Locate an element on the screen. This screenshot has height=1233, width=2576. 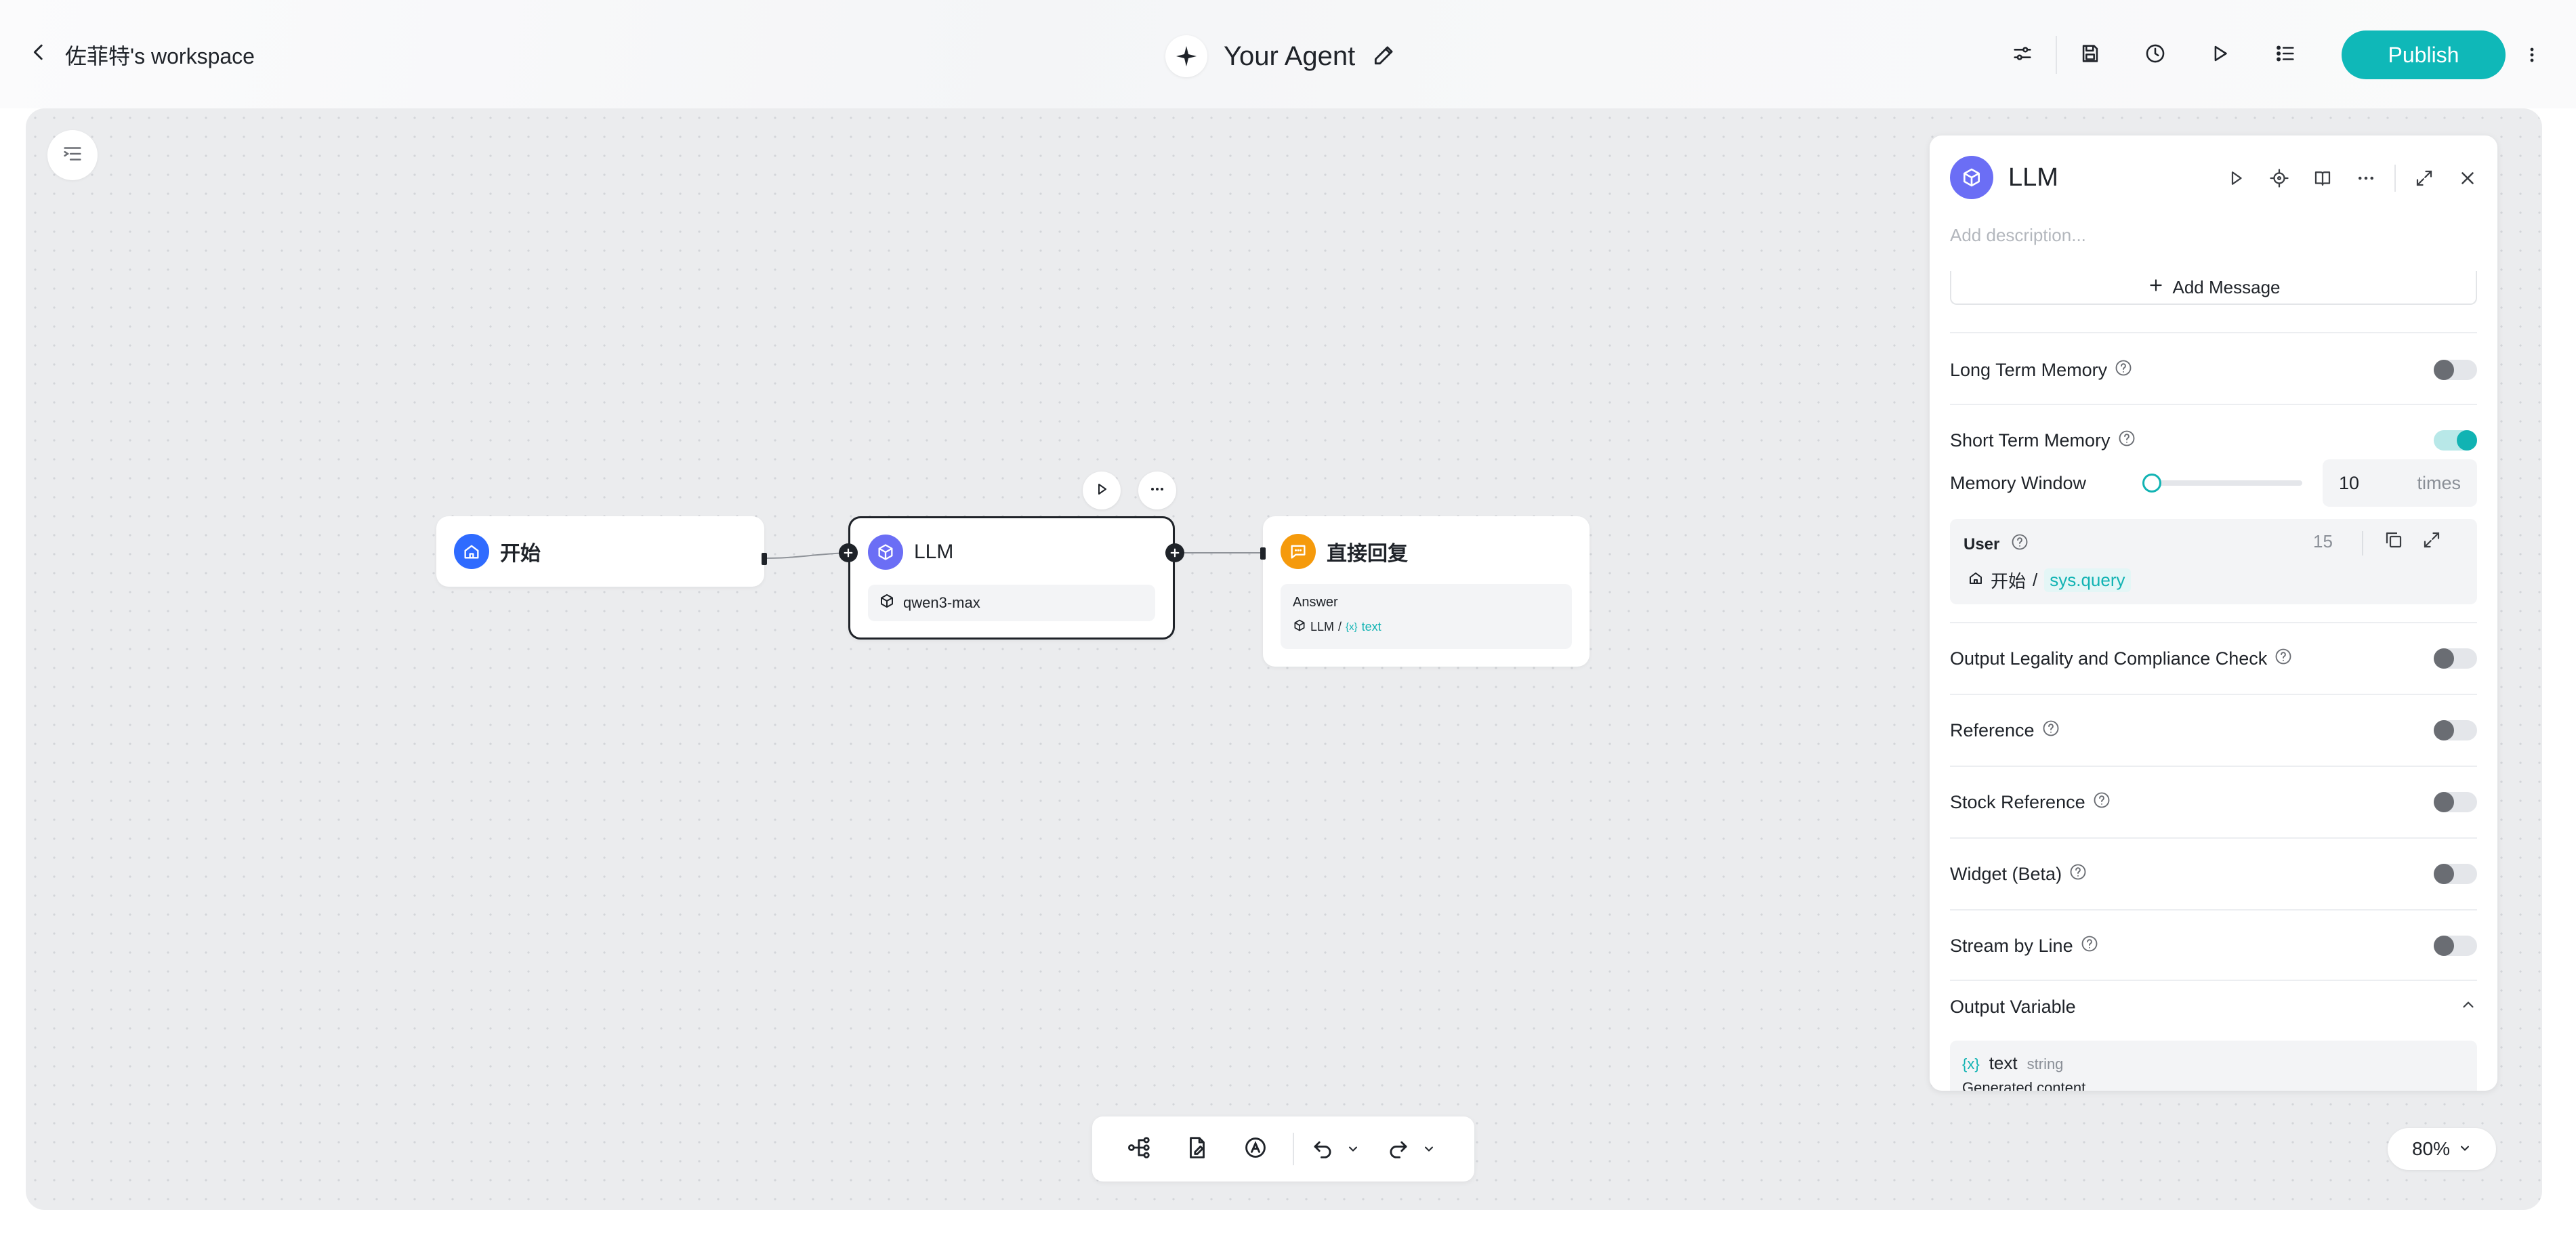
widget-label: Widget (Beta) is located at coordinates (2006, 874).